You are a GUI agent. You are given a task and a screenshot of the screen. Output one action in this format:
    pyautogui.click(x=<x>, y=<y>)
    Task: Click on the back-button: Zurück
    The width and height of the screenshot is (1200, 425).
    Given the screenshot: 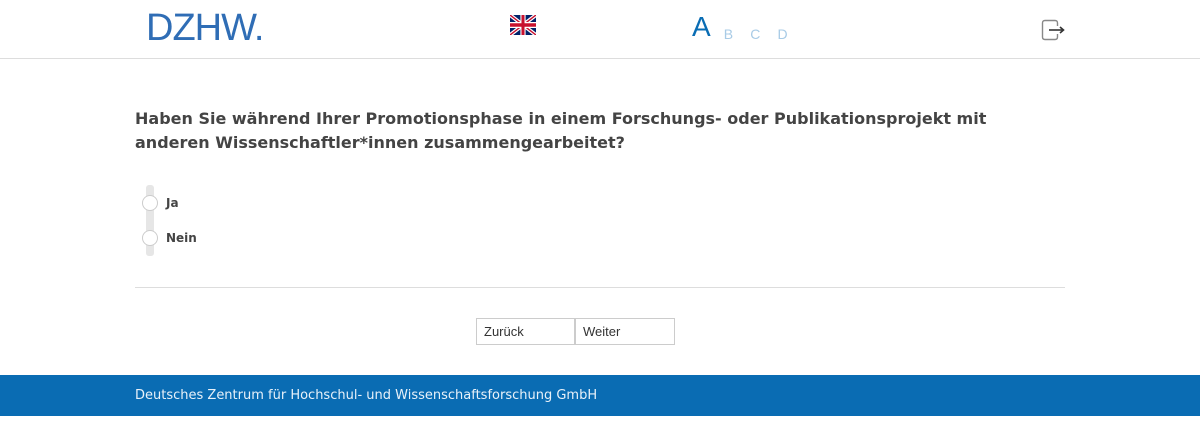 What is the action you would take?
    pyautogui.click(x=525, y=331)
    